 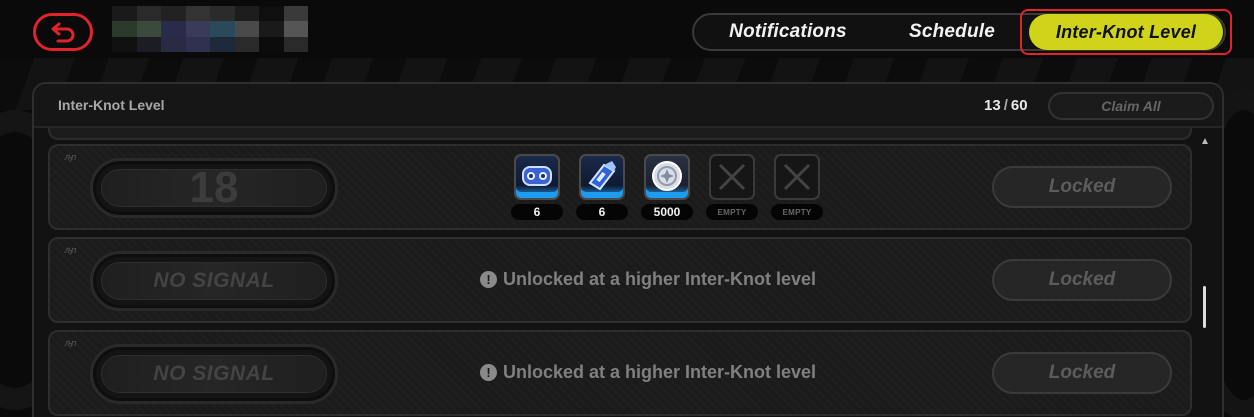 What do you see at coordinates (952, 32) in the screenshot?
I see `tab-schedule: Schedule` at bounding box center [952, 32].